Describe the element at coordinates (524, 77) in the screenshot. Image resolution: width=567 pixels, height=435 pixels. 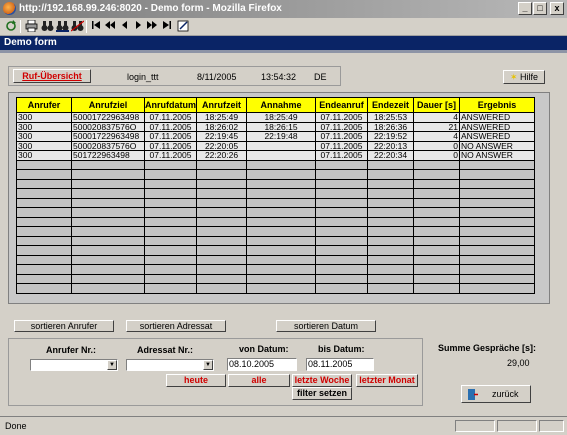
I see `help-button: ✶ Hilfe` at that location.